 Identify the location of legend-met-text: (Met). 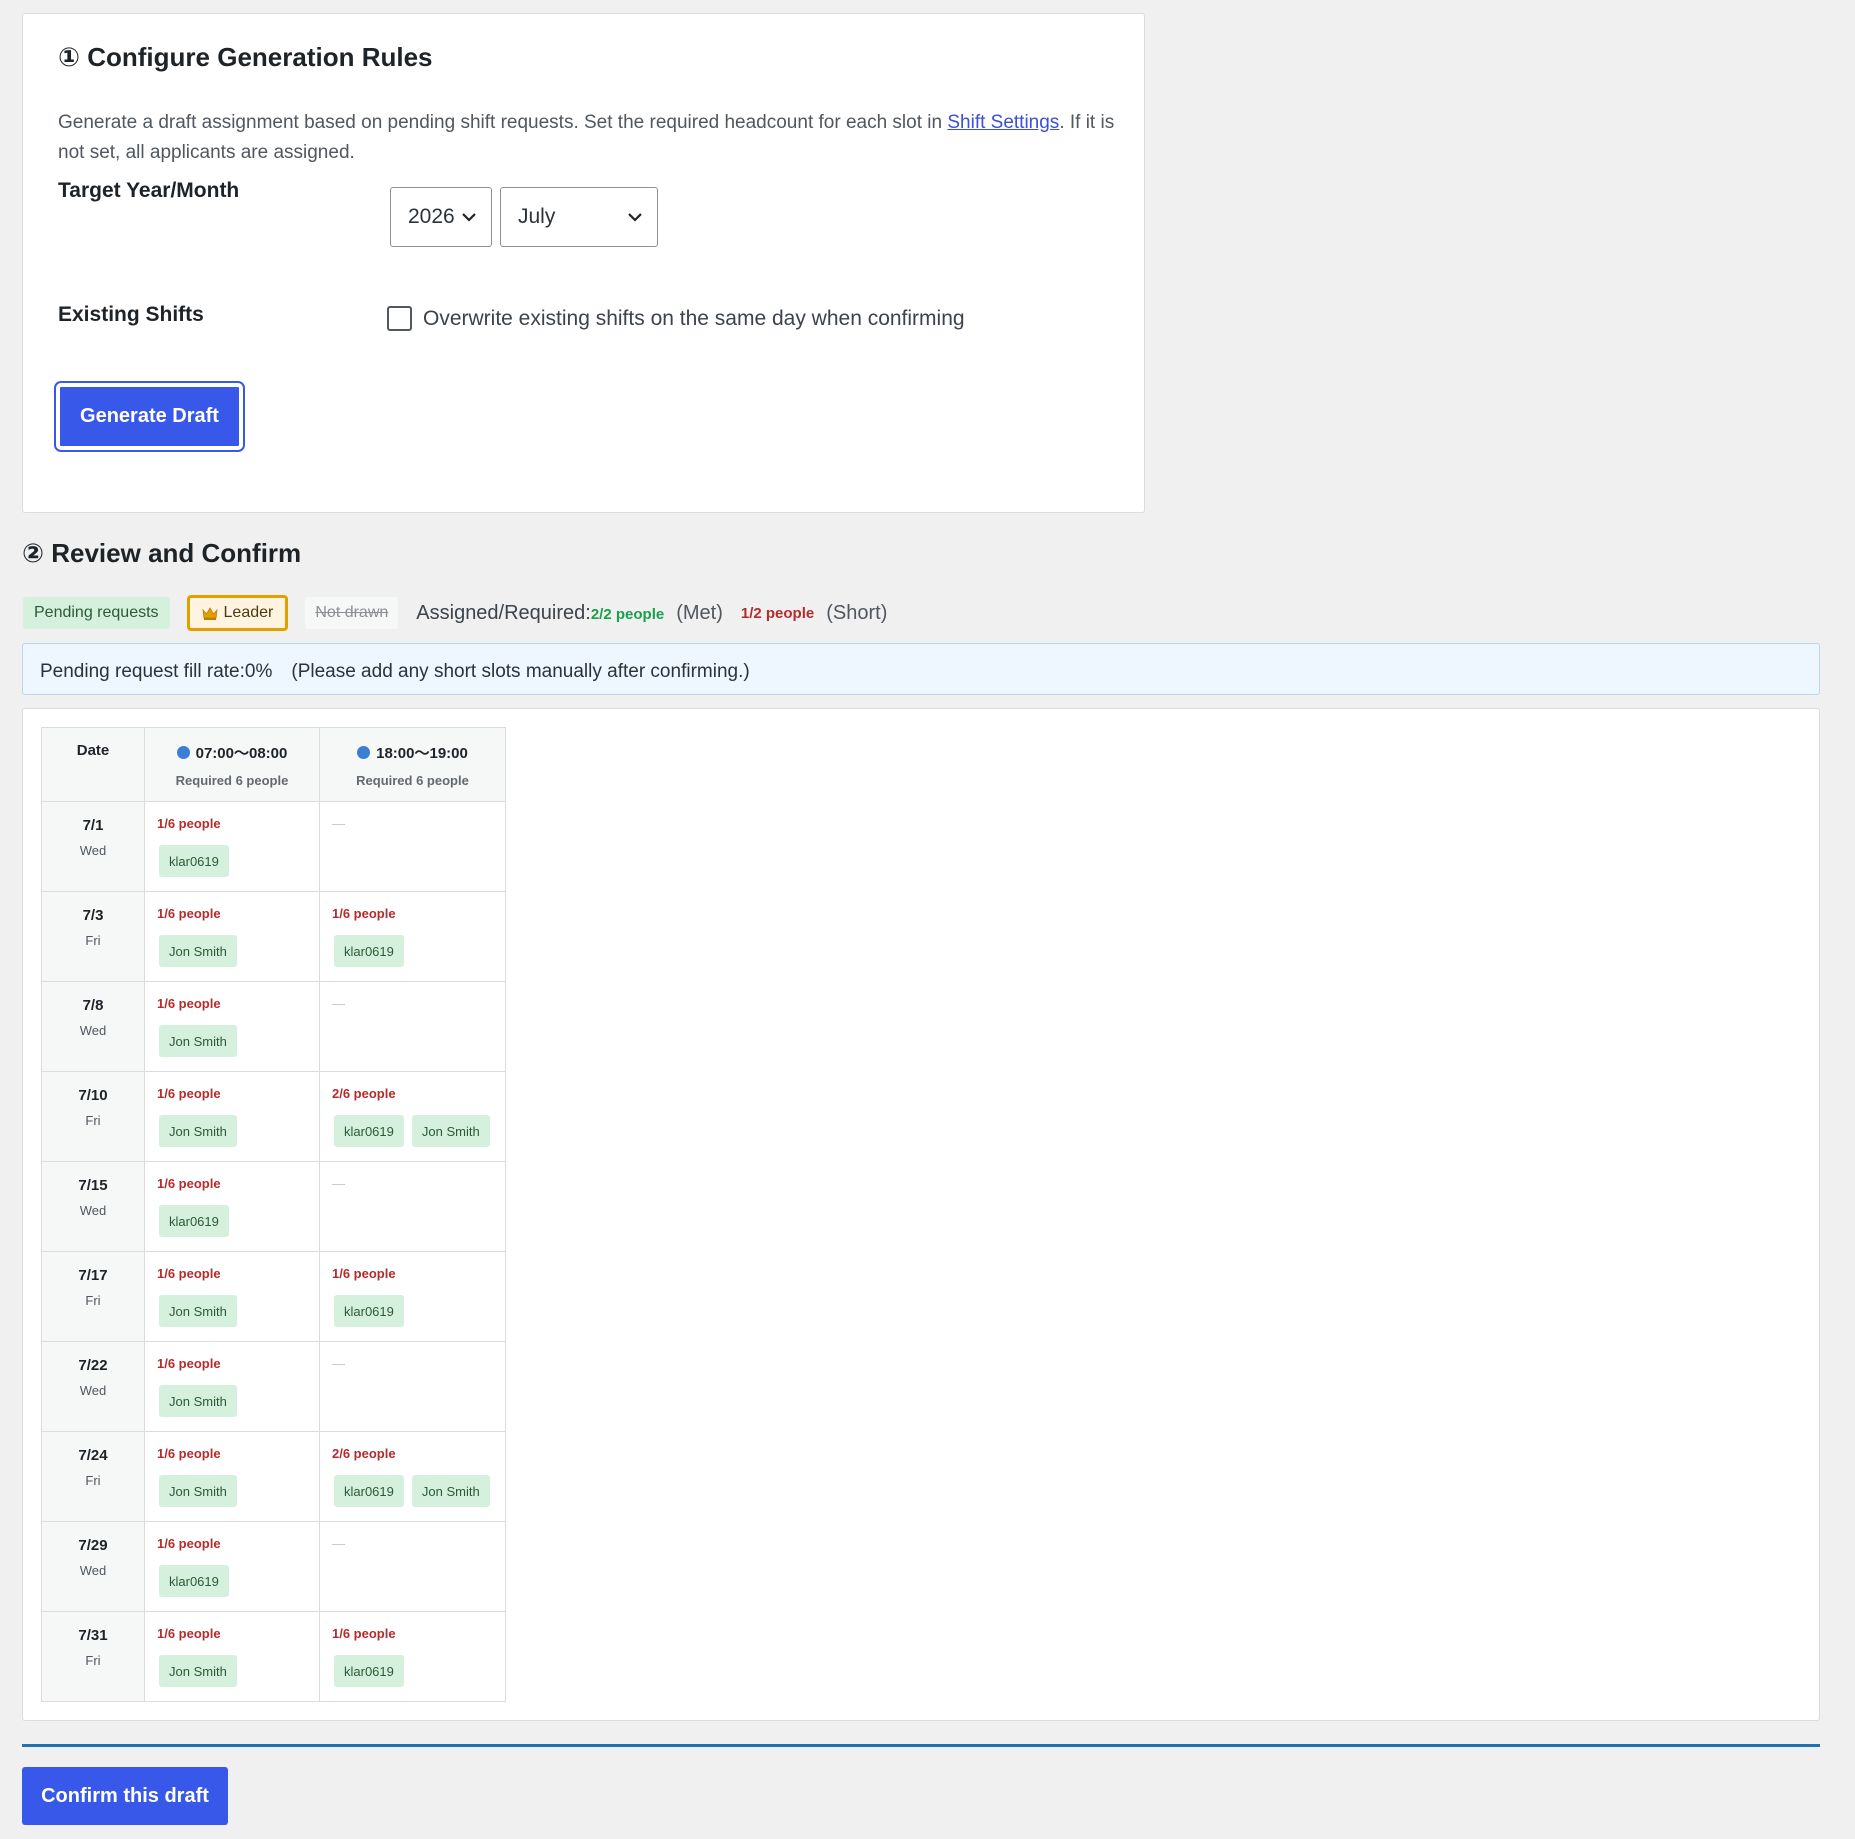
(699, 612).